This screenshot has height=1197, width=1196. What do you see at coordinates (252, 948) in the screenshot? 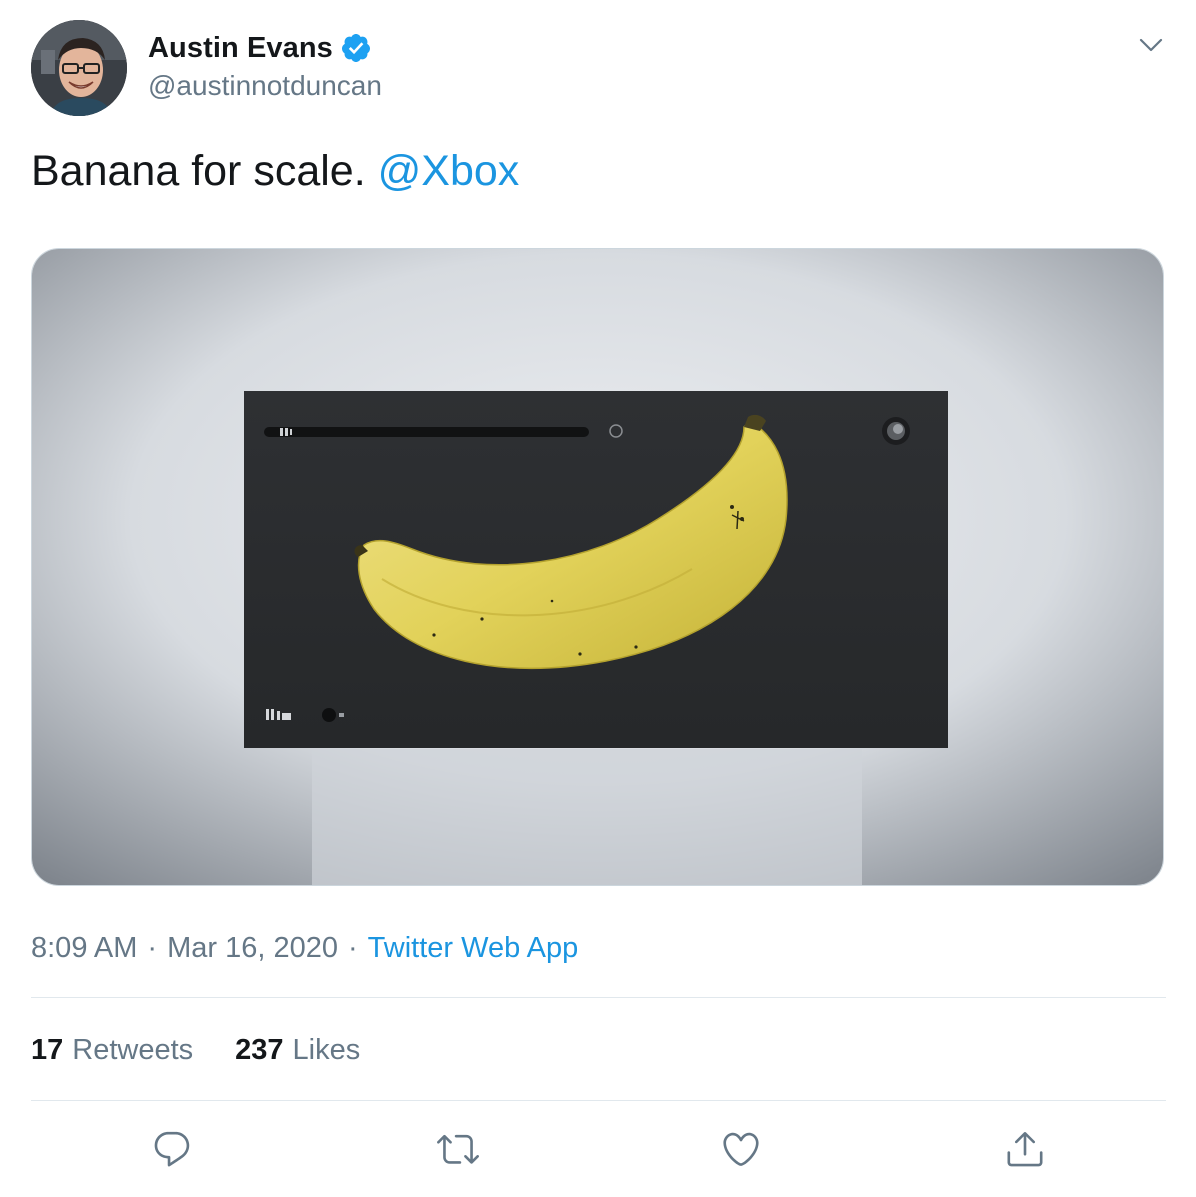
I see `tweet-date: Mar 16, 2020` at bounding box center [252, 948].